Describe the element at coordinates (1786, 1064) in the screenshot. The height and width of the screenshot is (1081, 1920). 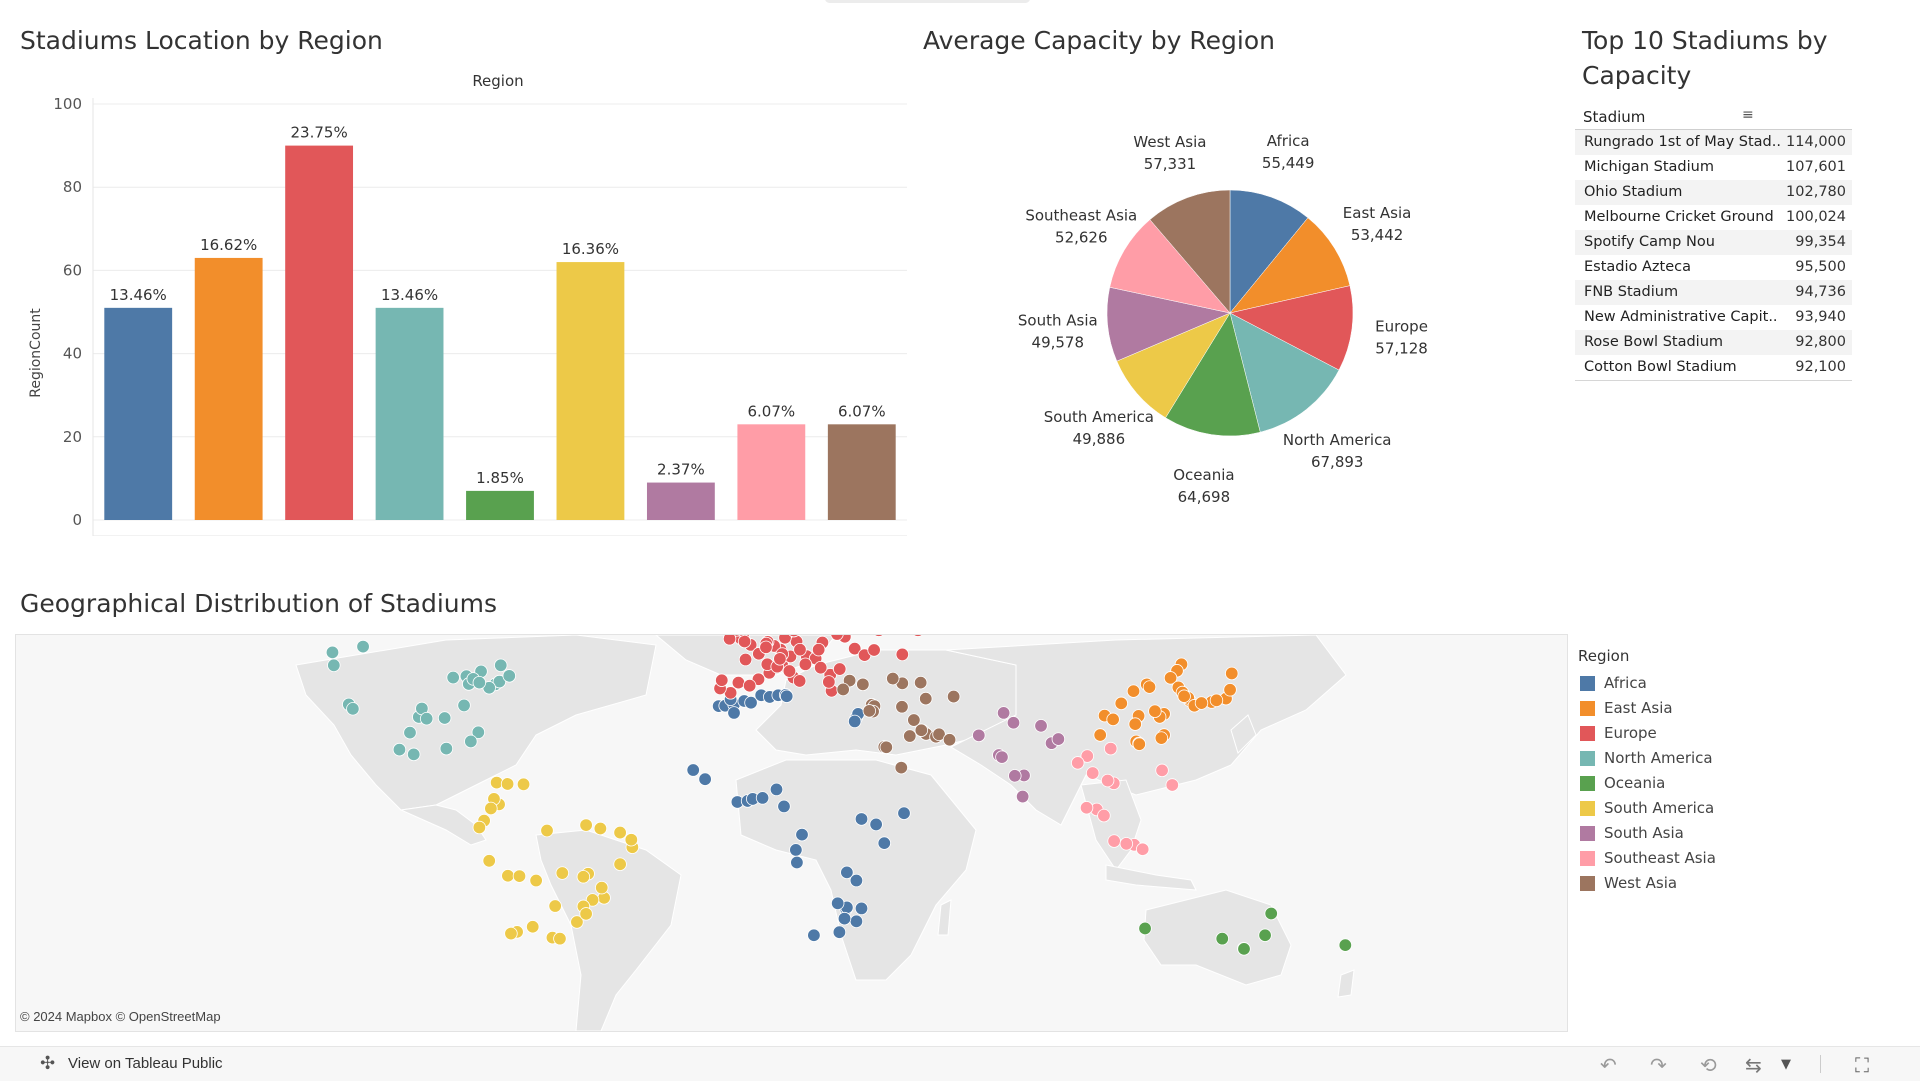
I see `chevron-down-icon: ▼` at that location.